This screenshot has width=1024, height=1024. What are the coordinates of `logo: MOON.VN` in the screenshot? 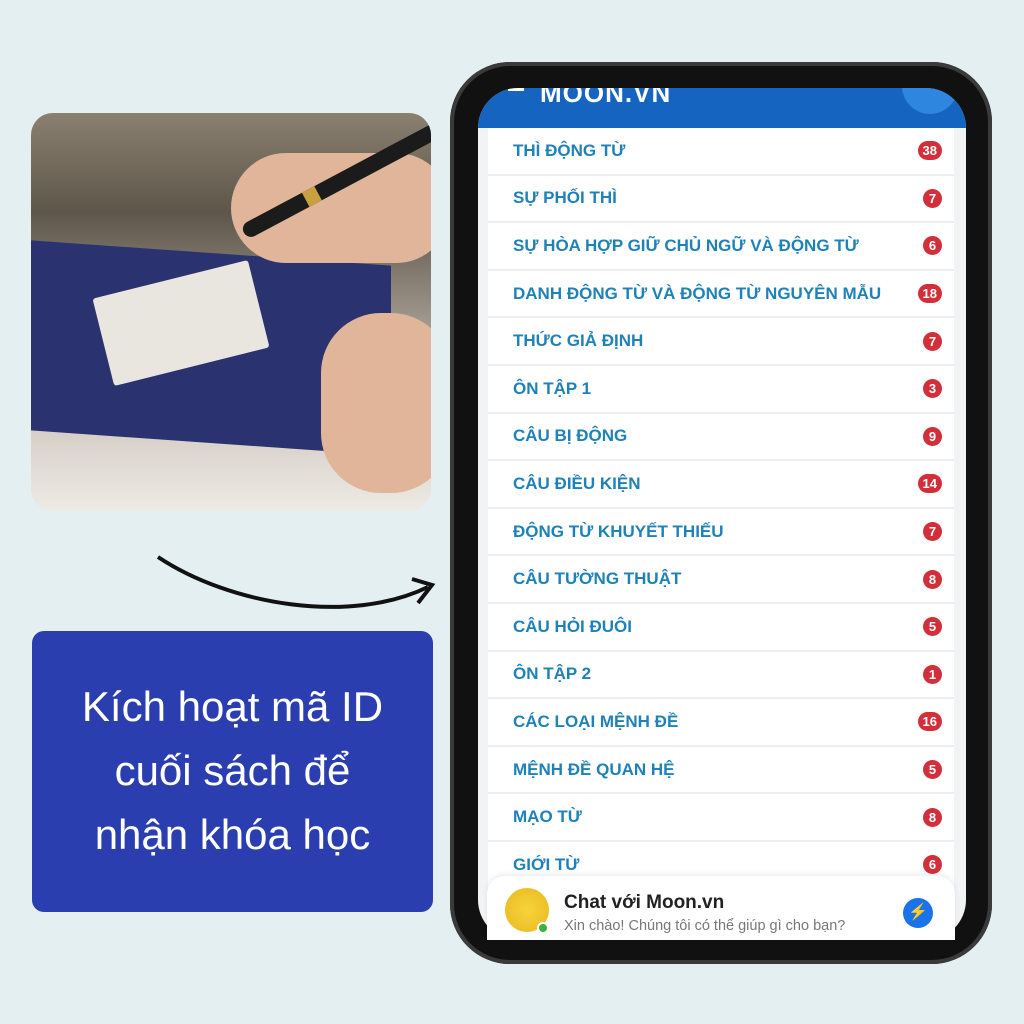 It's located at (605, 98).